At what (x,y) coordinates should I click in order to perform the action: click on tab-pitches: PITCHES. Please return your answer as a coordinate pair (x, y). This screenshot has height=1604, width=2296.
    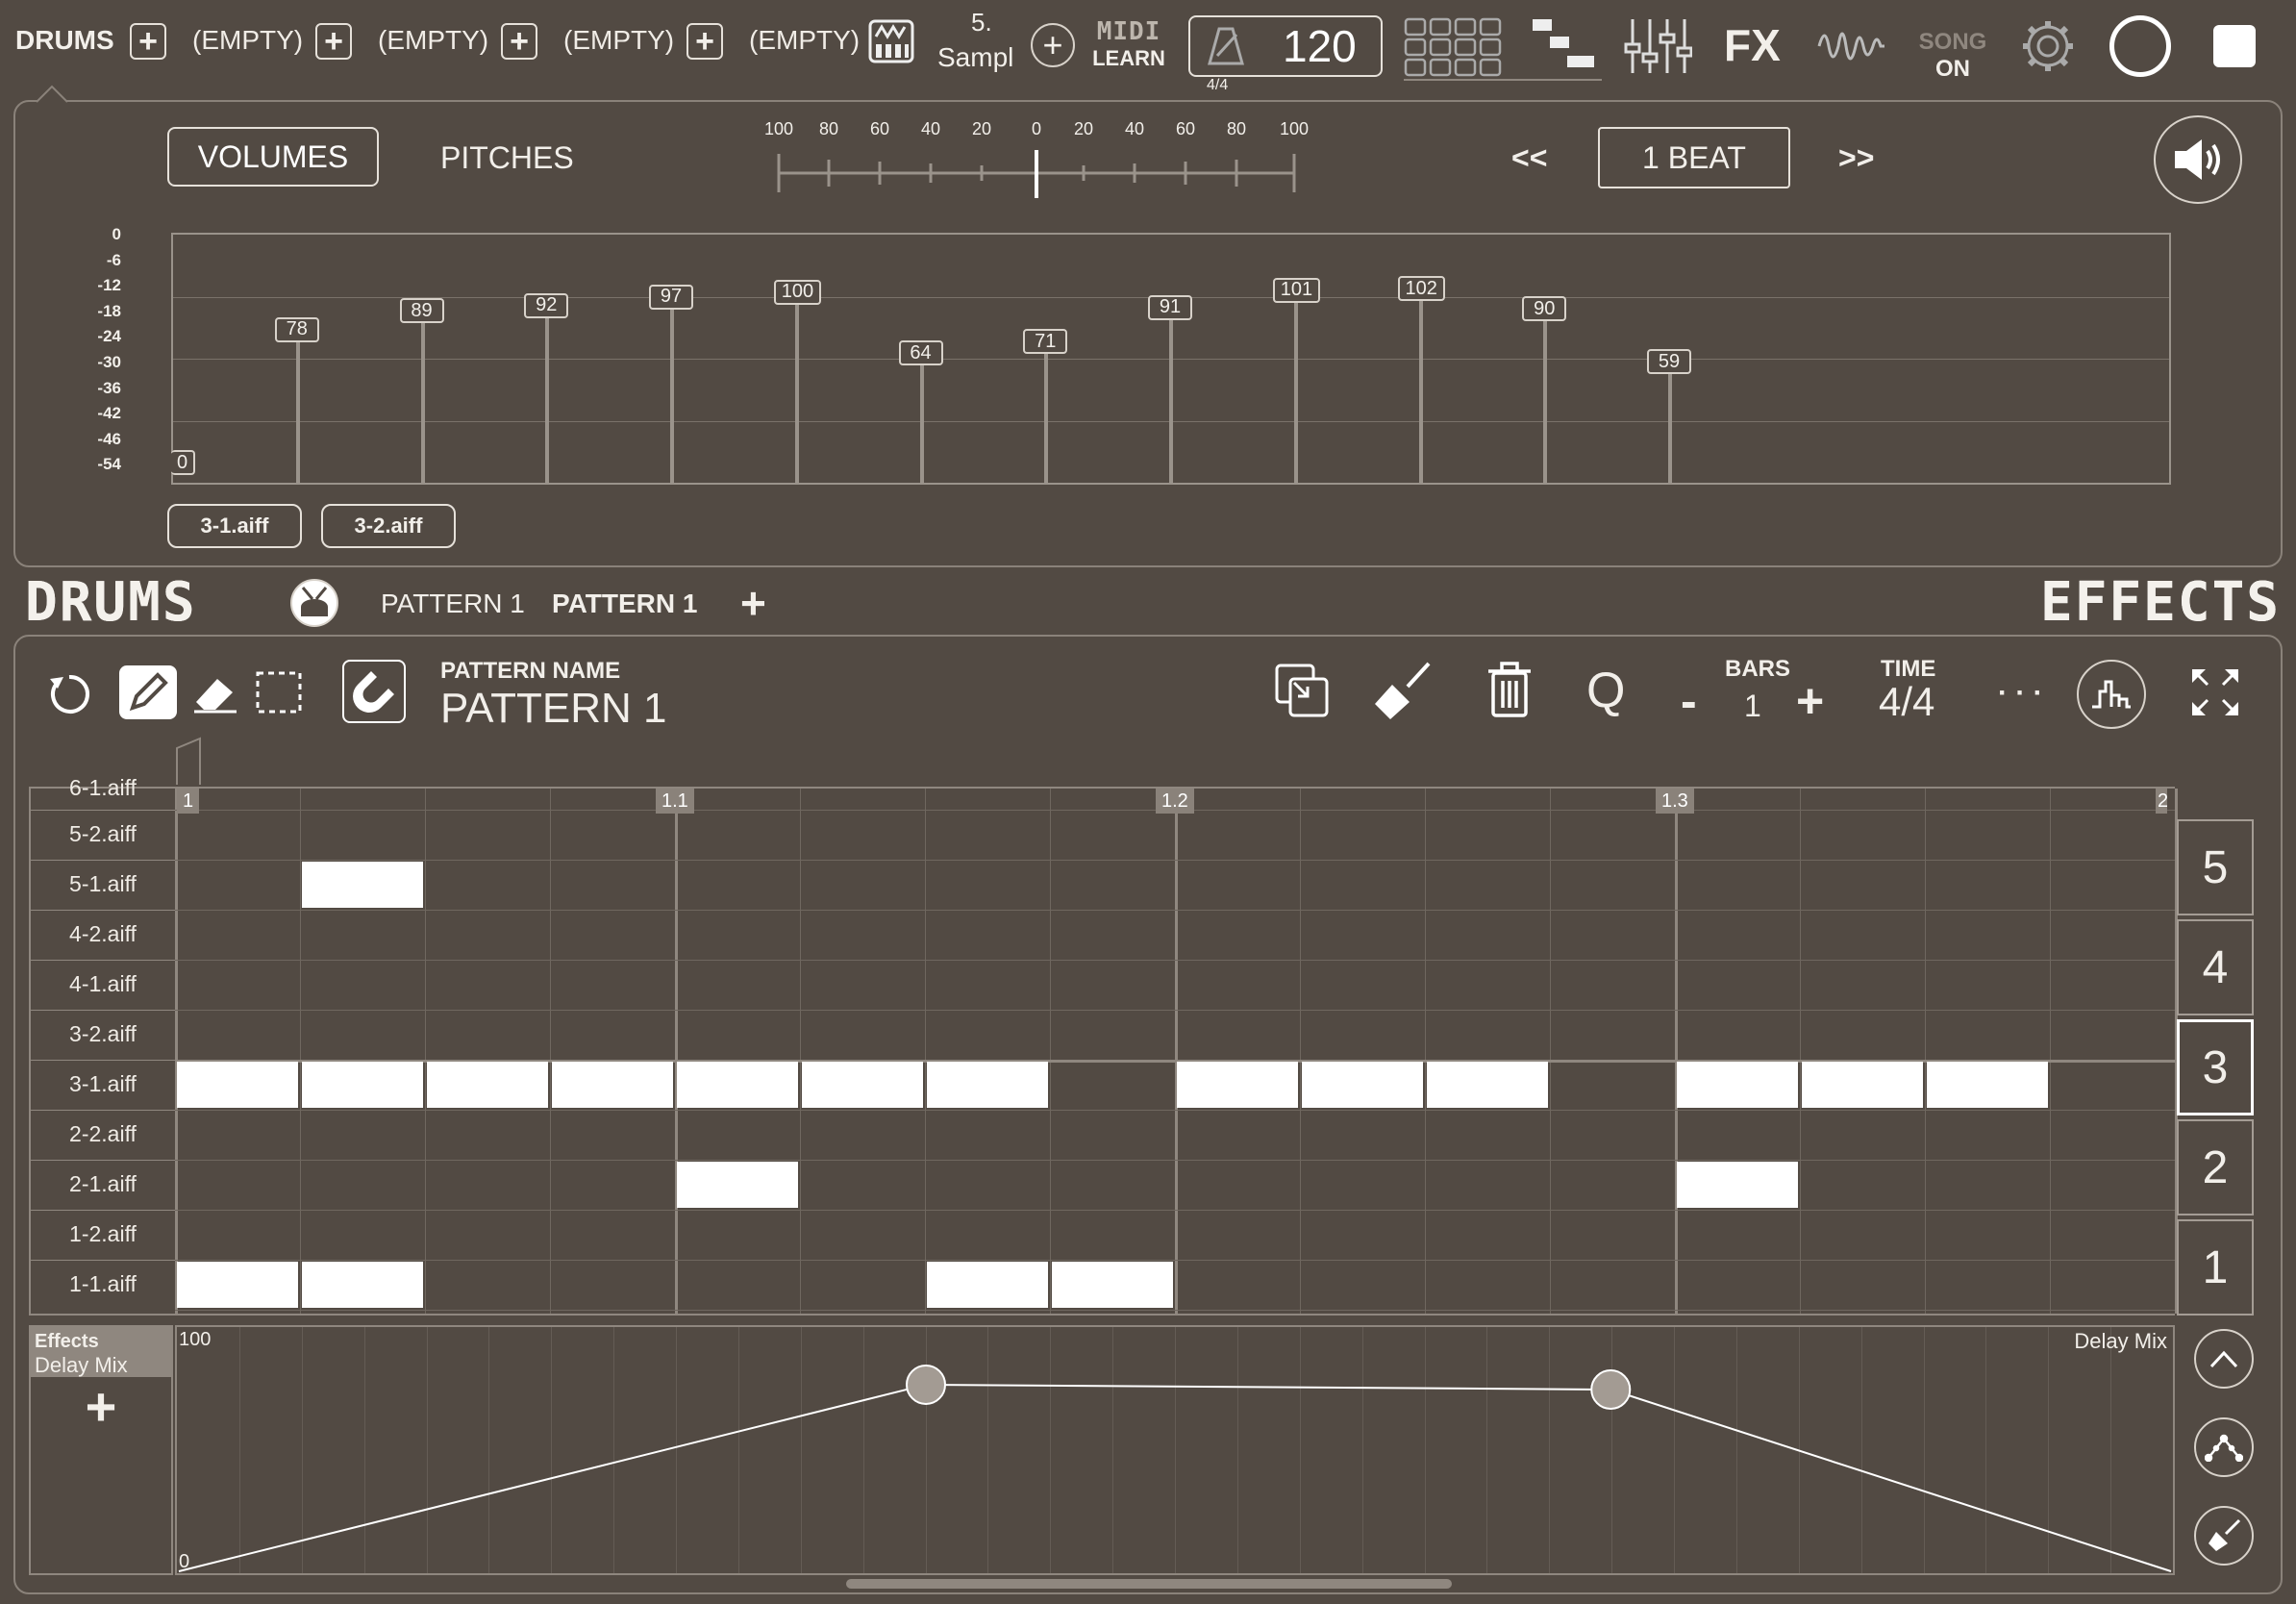
    Looking at the image, I should click on (507, 158).